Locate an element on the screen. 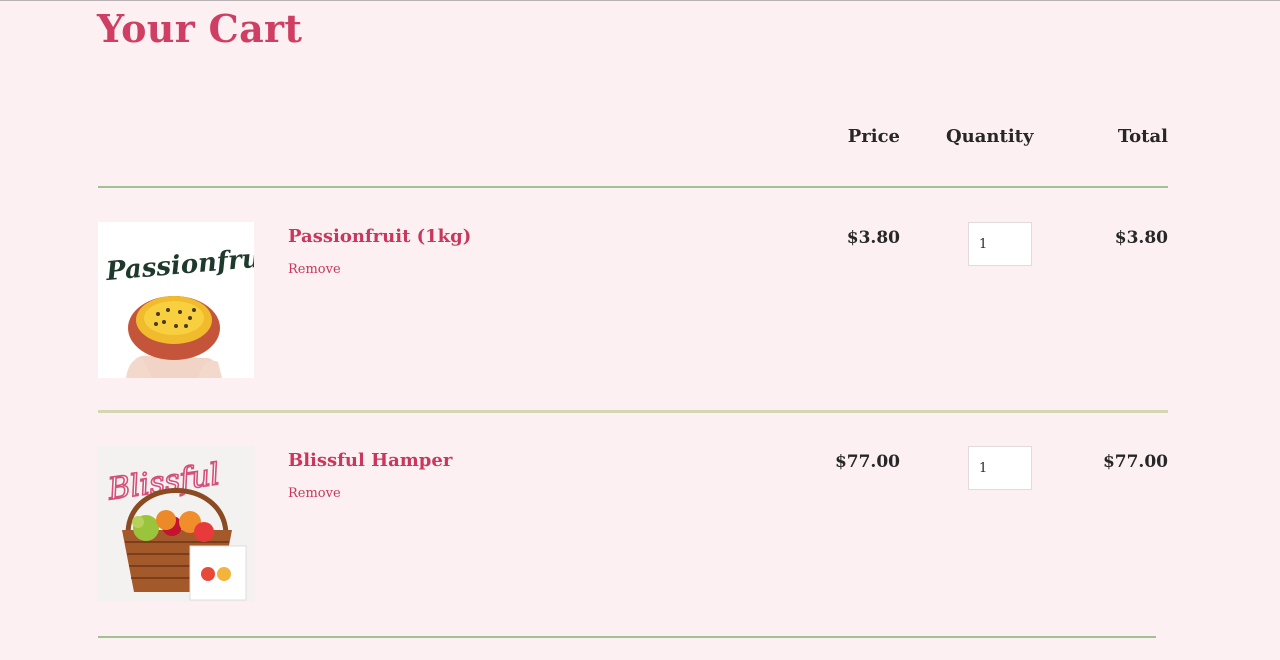 This screenshot has width=1280, height=660. item-price: $3.80 is located at coordinates (873, 238).